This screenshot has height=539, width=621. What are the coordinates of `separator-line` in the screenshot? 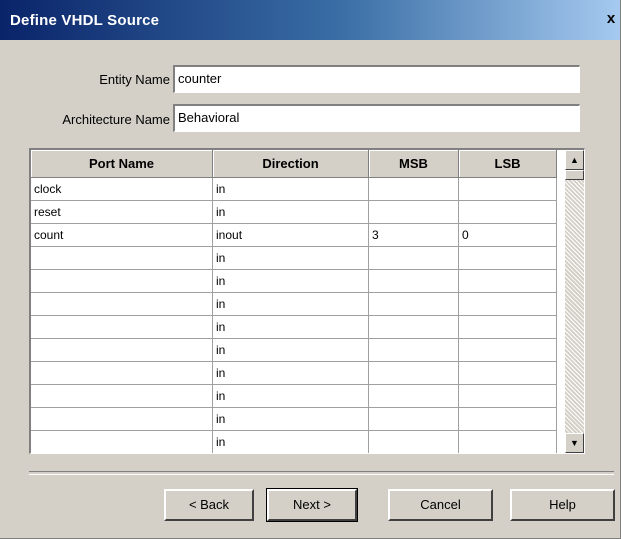 It's located at (321, 473).